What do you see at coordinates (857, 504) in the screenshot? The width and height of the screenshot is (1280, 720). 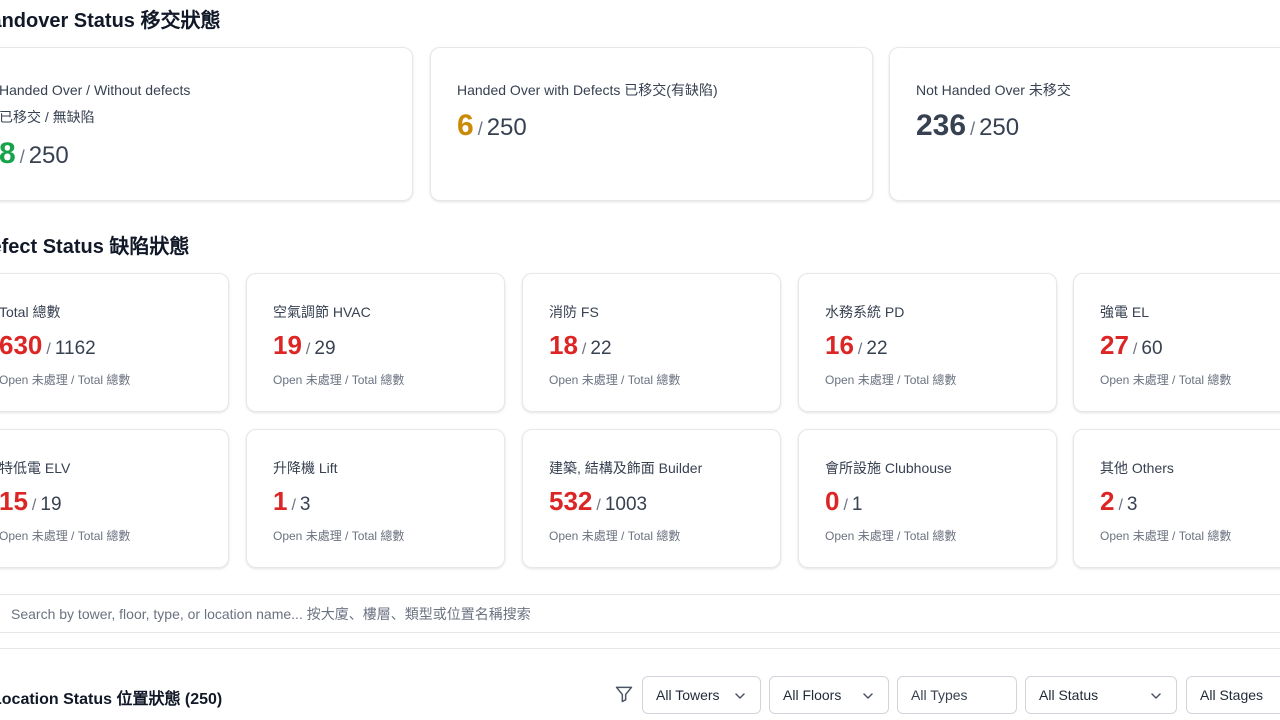 I see `defect-total-count: 1` at bounding box center [857, 504].